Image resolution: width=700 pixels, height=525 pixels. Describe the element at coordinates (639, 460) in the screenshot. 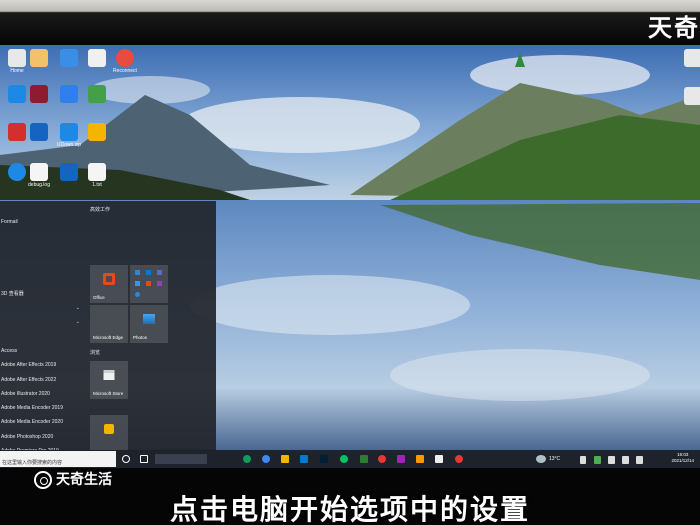

I see `ime-icon` at that location.